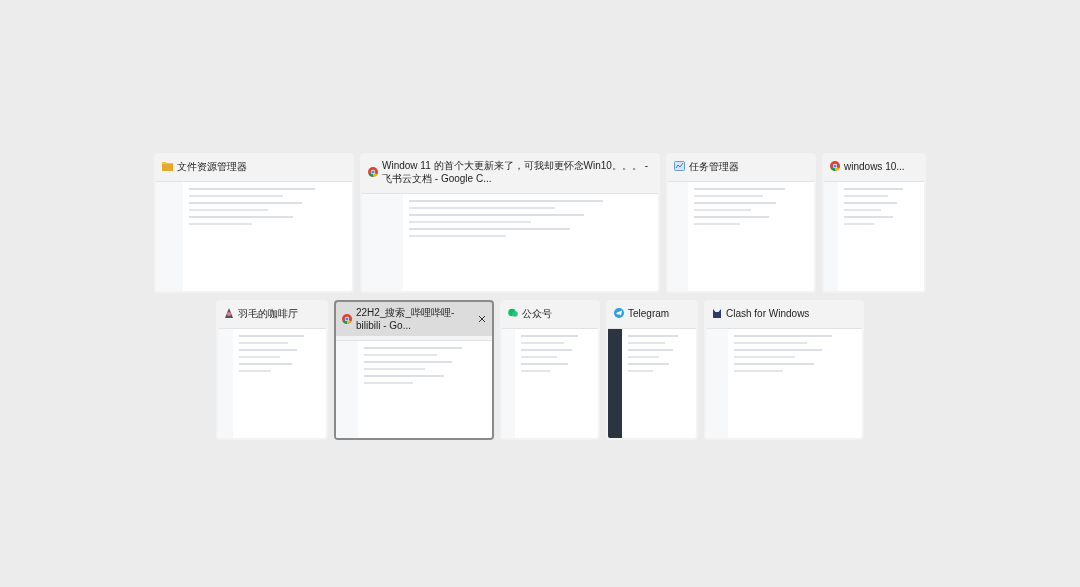 This screenshot has height=587, width=1080. Describe the element at coordinates (717, 313) in the screenshot. I see `cat-icon` at that location.